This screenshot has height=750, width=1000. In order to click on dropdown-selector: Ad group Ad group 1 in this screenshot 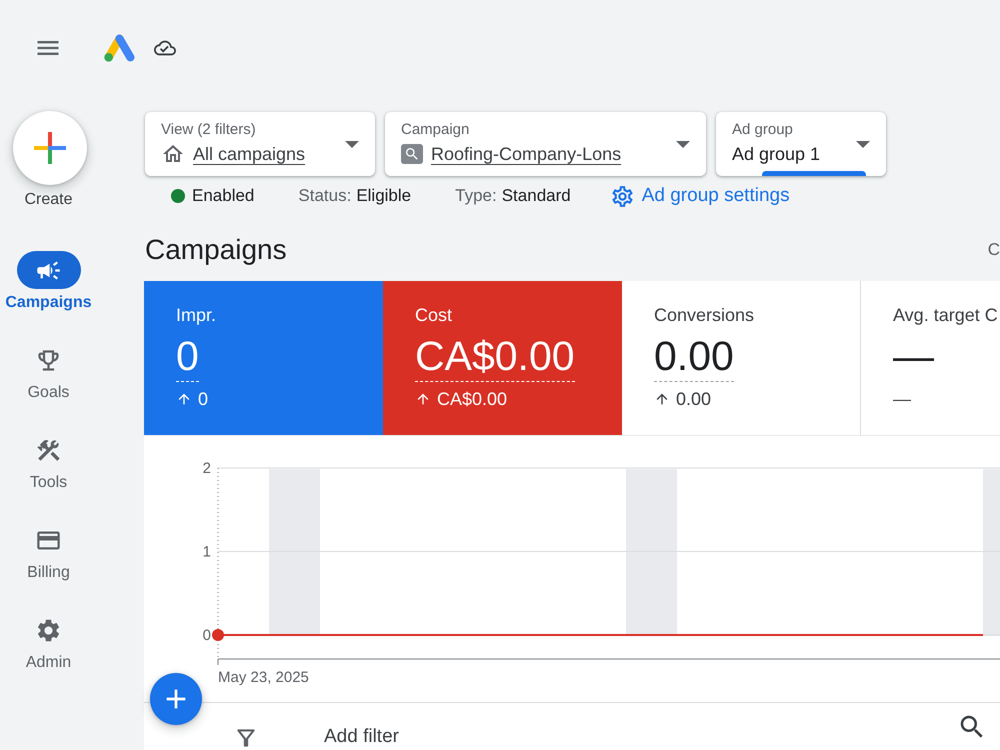, I will do `click(801, 144)`.